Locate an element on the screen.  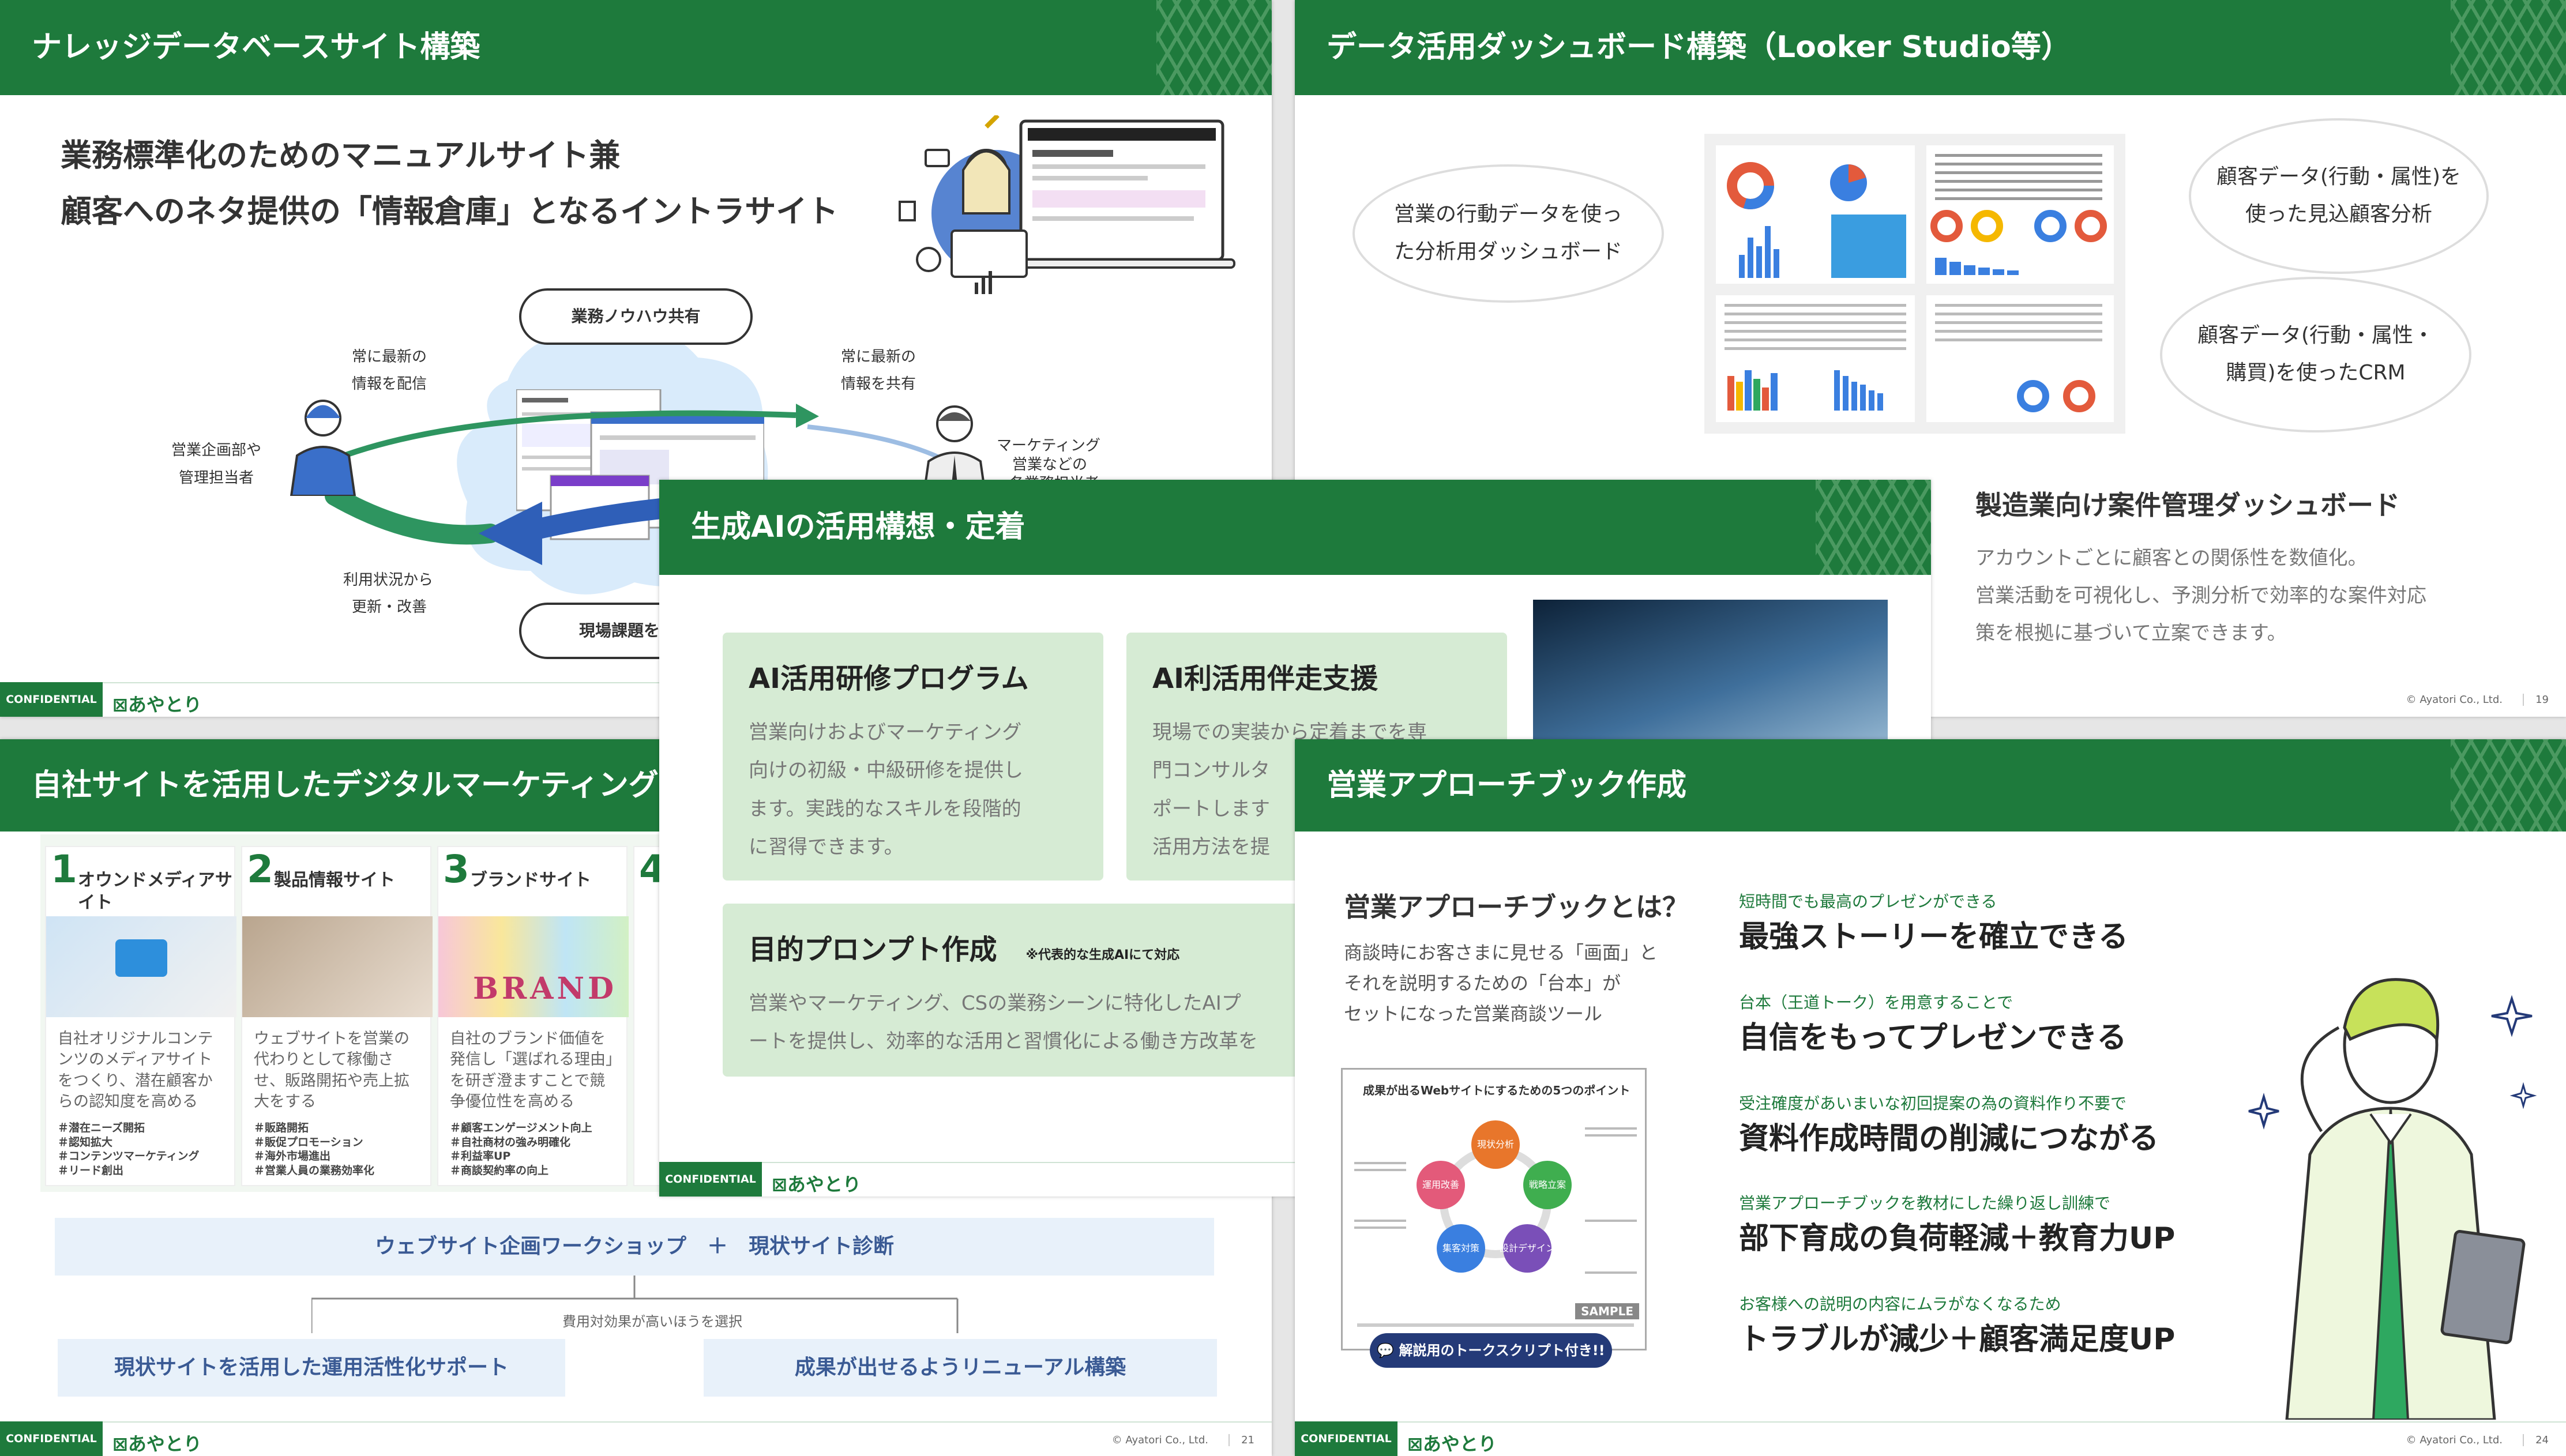
knowhow-share-pill: 業務ノウハウ共有 is located at coordinates (636, 316).